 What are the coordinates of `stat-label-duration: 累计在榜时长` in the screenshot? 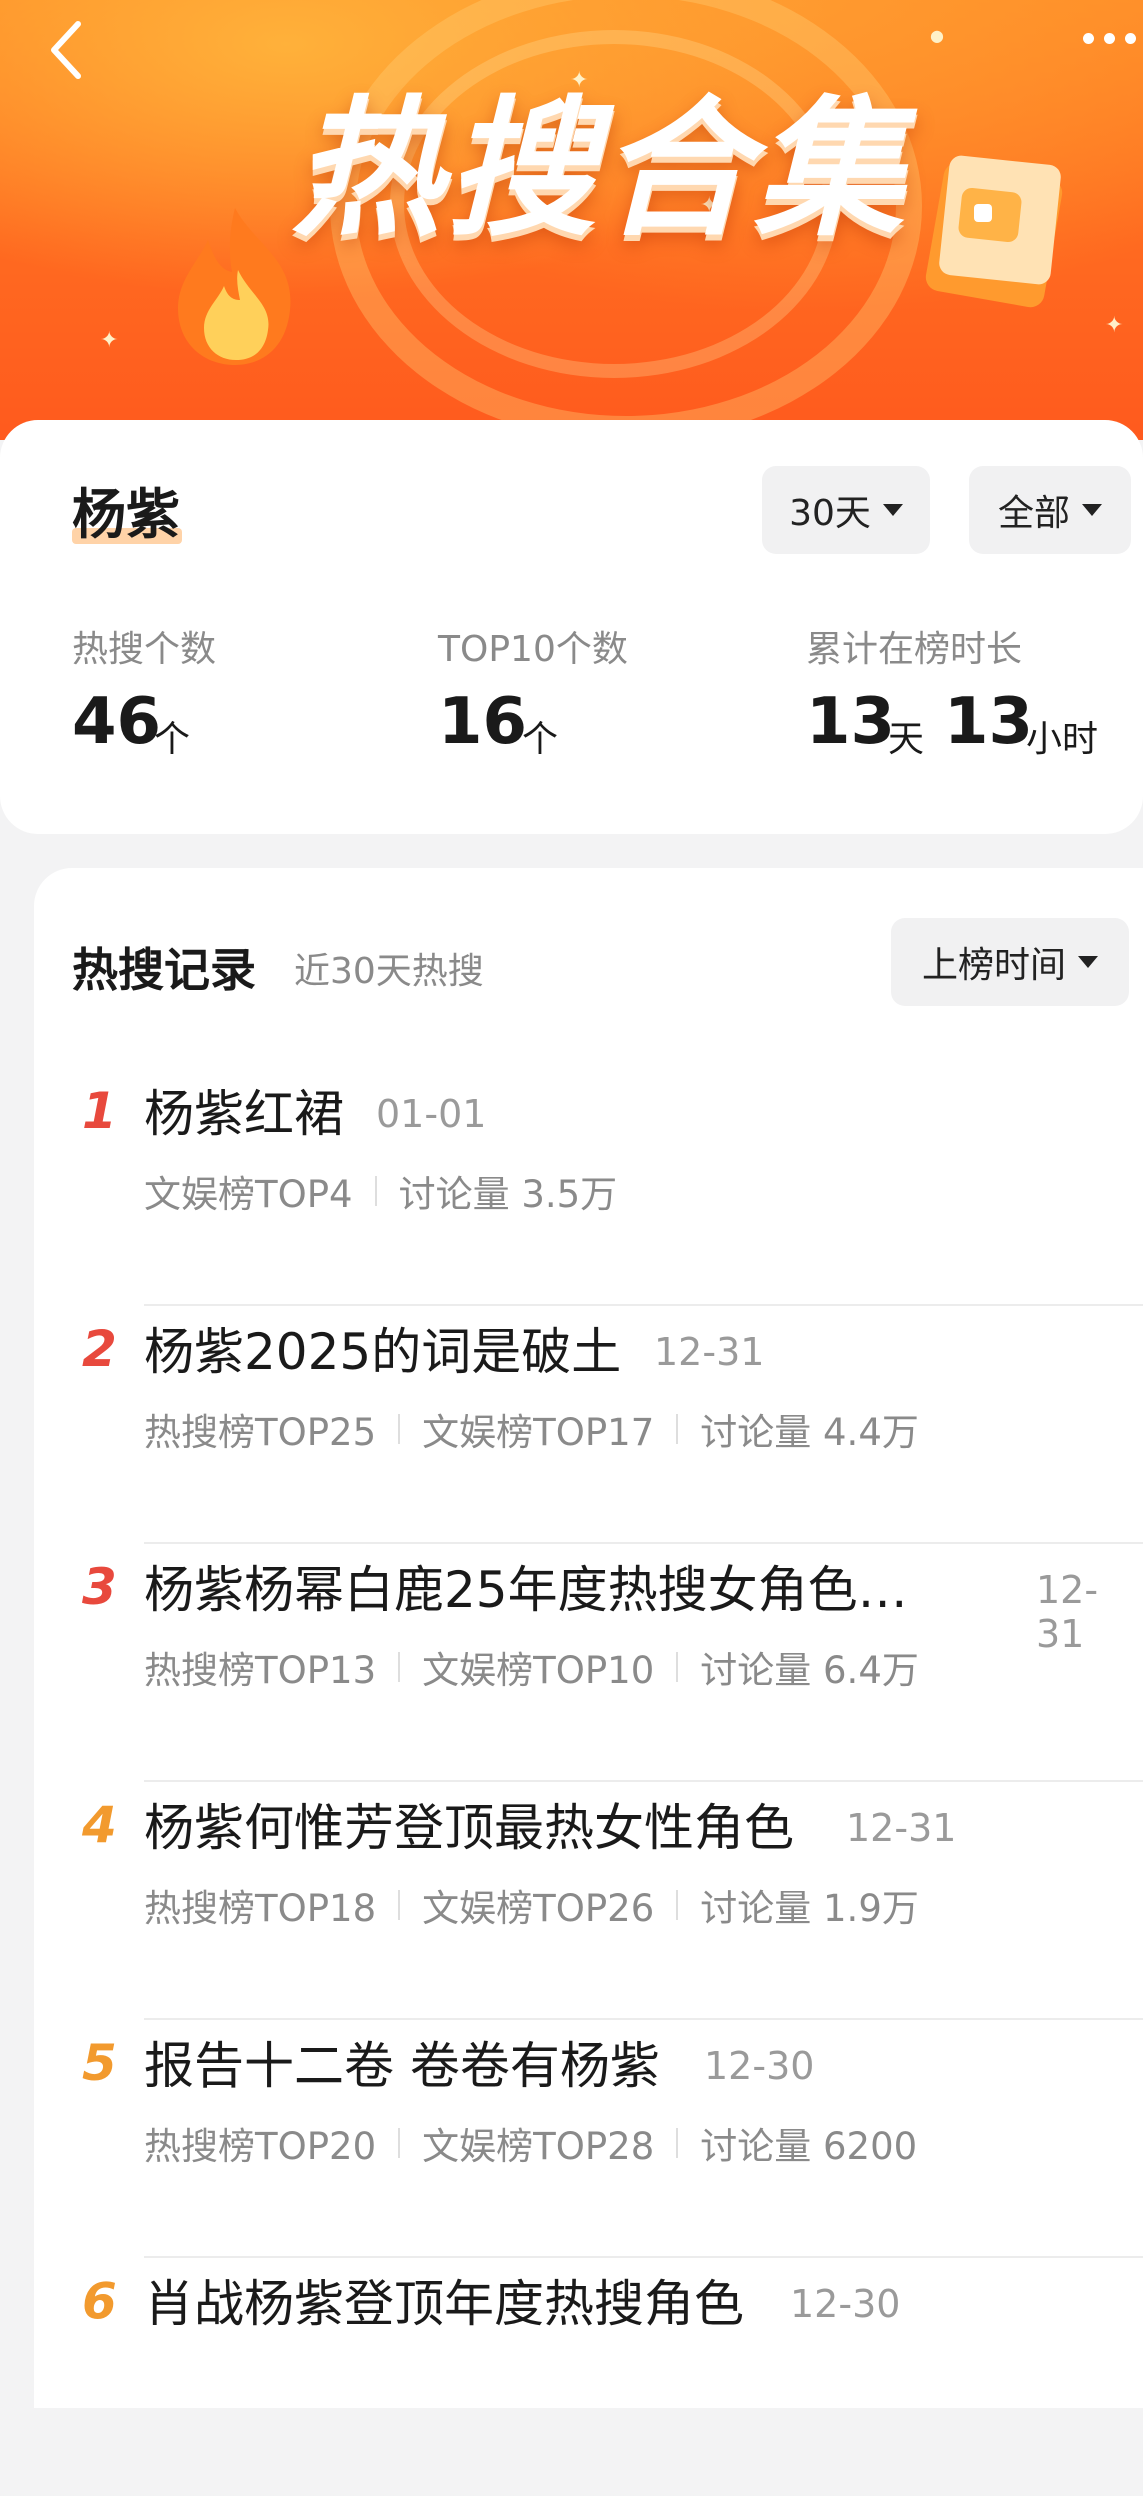 It's located at (914, 649).